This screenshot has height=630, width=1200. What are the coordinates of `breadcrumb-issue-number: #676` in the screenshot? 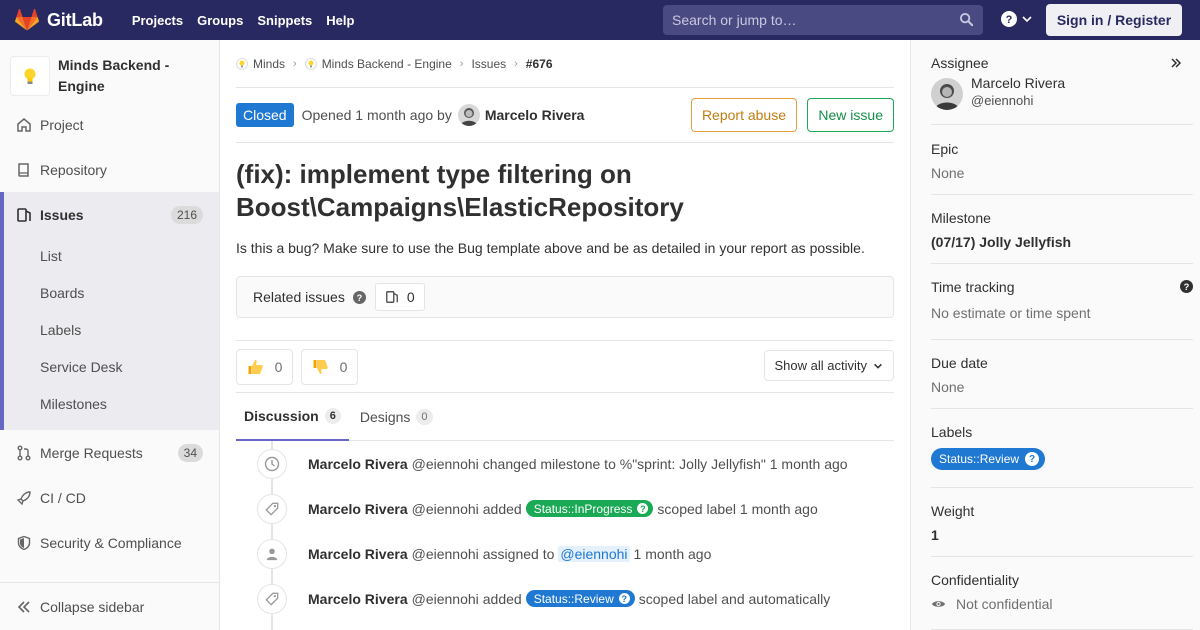 It's located at (539, 64).